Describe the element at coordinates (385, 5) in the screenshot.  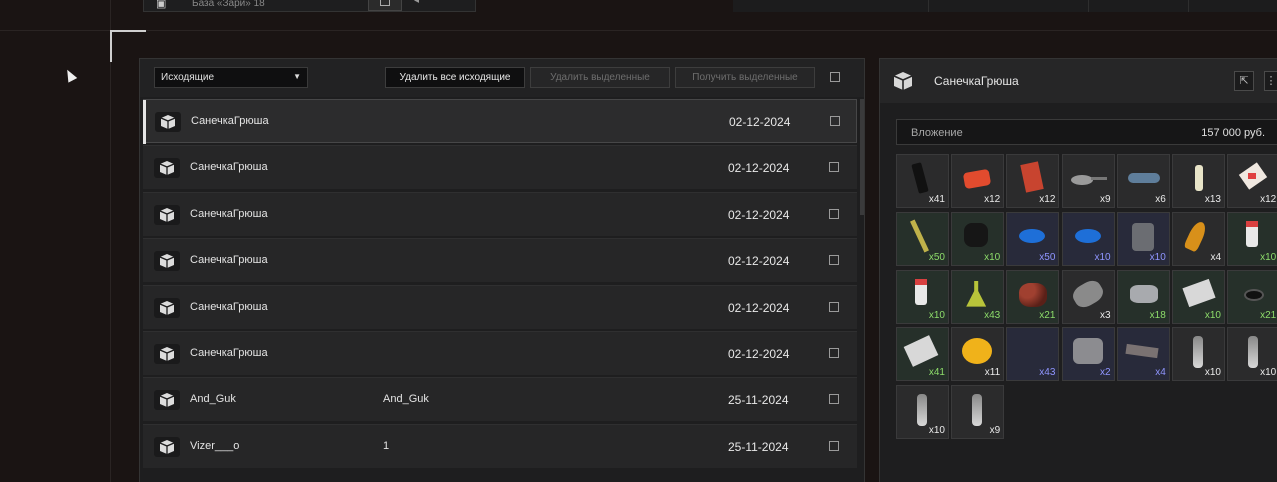
I see `window-button` at that location.